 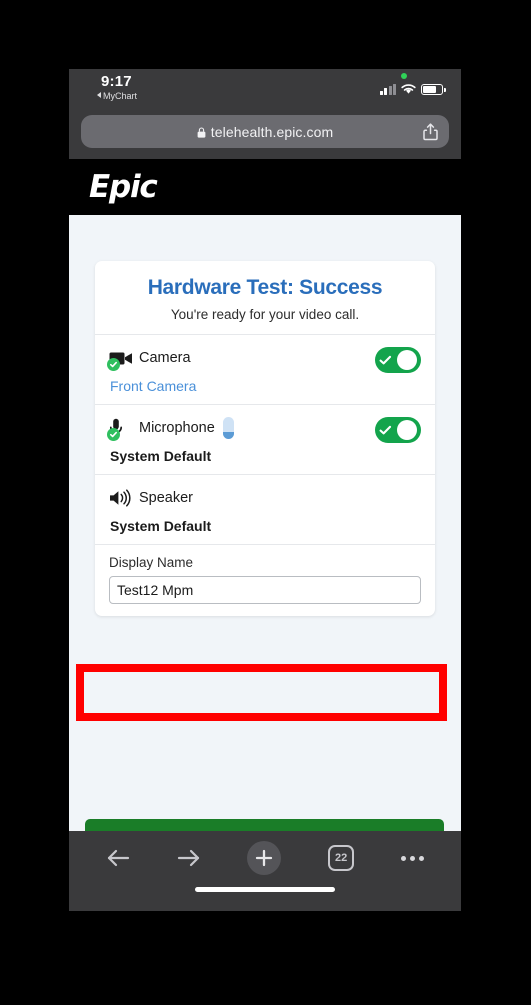 What do you see at coordinates (116, 81) in the screenshot?
I see `status-bar-clock: 9:17` at bounding box center [116, 81].